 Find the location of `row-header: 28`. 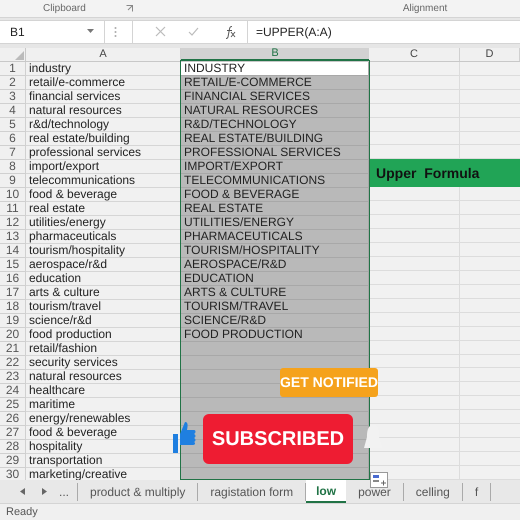

row-header: 28 is located at coordinates (13, 447).